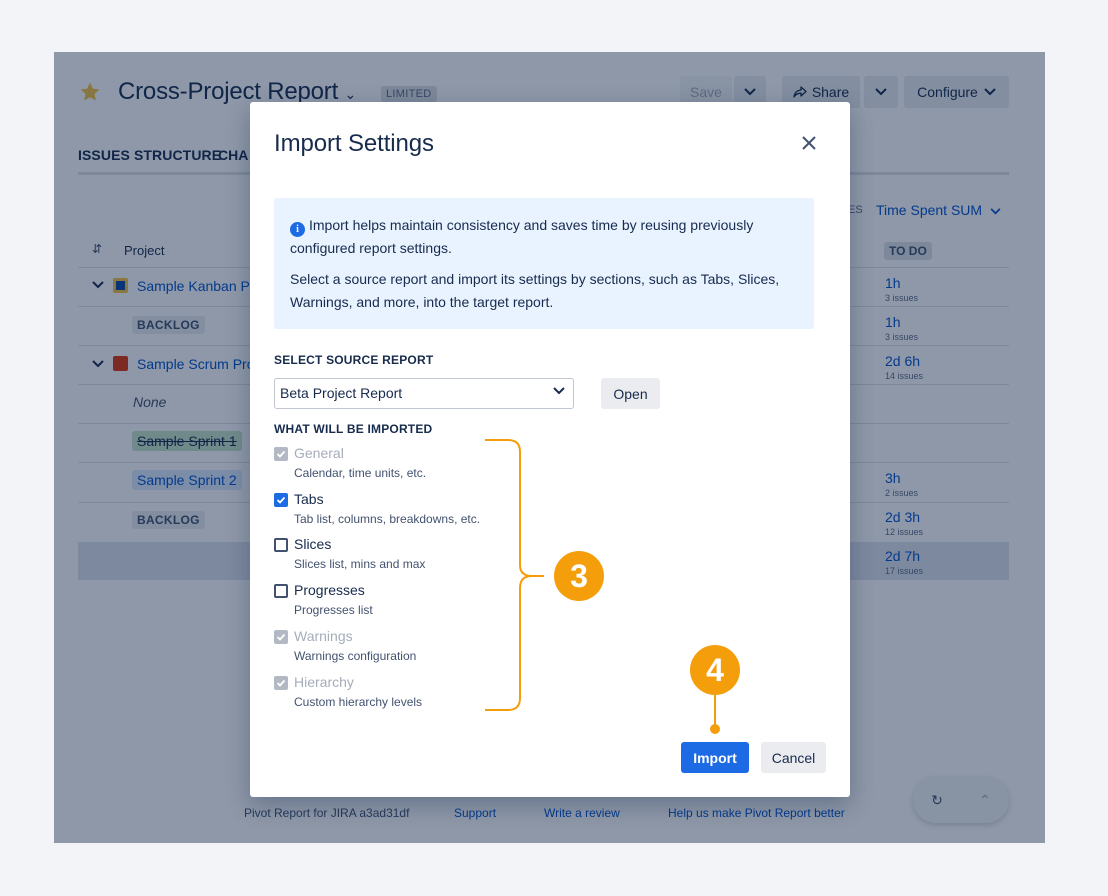 Image resolution: width=1108 pixels, height=896 pixels. I want to click on option-label: Warnings, so click(323, 636).